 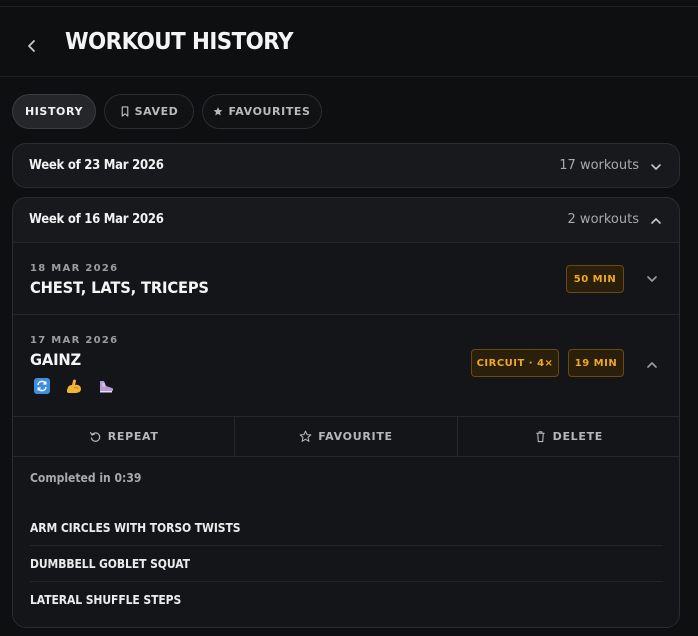 I want to click on circuit-badge: CIRCUIT · 4×, so click(x=515, y=363).